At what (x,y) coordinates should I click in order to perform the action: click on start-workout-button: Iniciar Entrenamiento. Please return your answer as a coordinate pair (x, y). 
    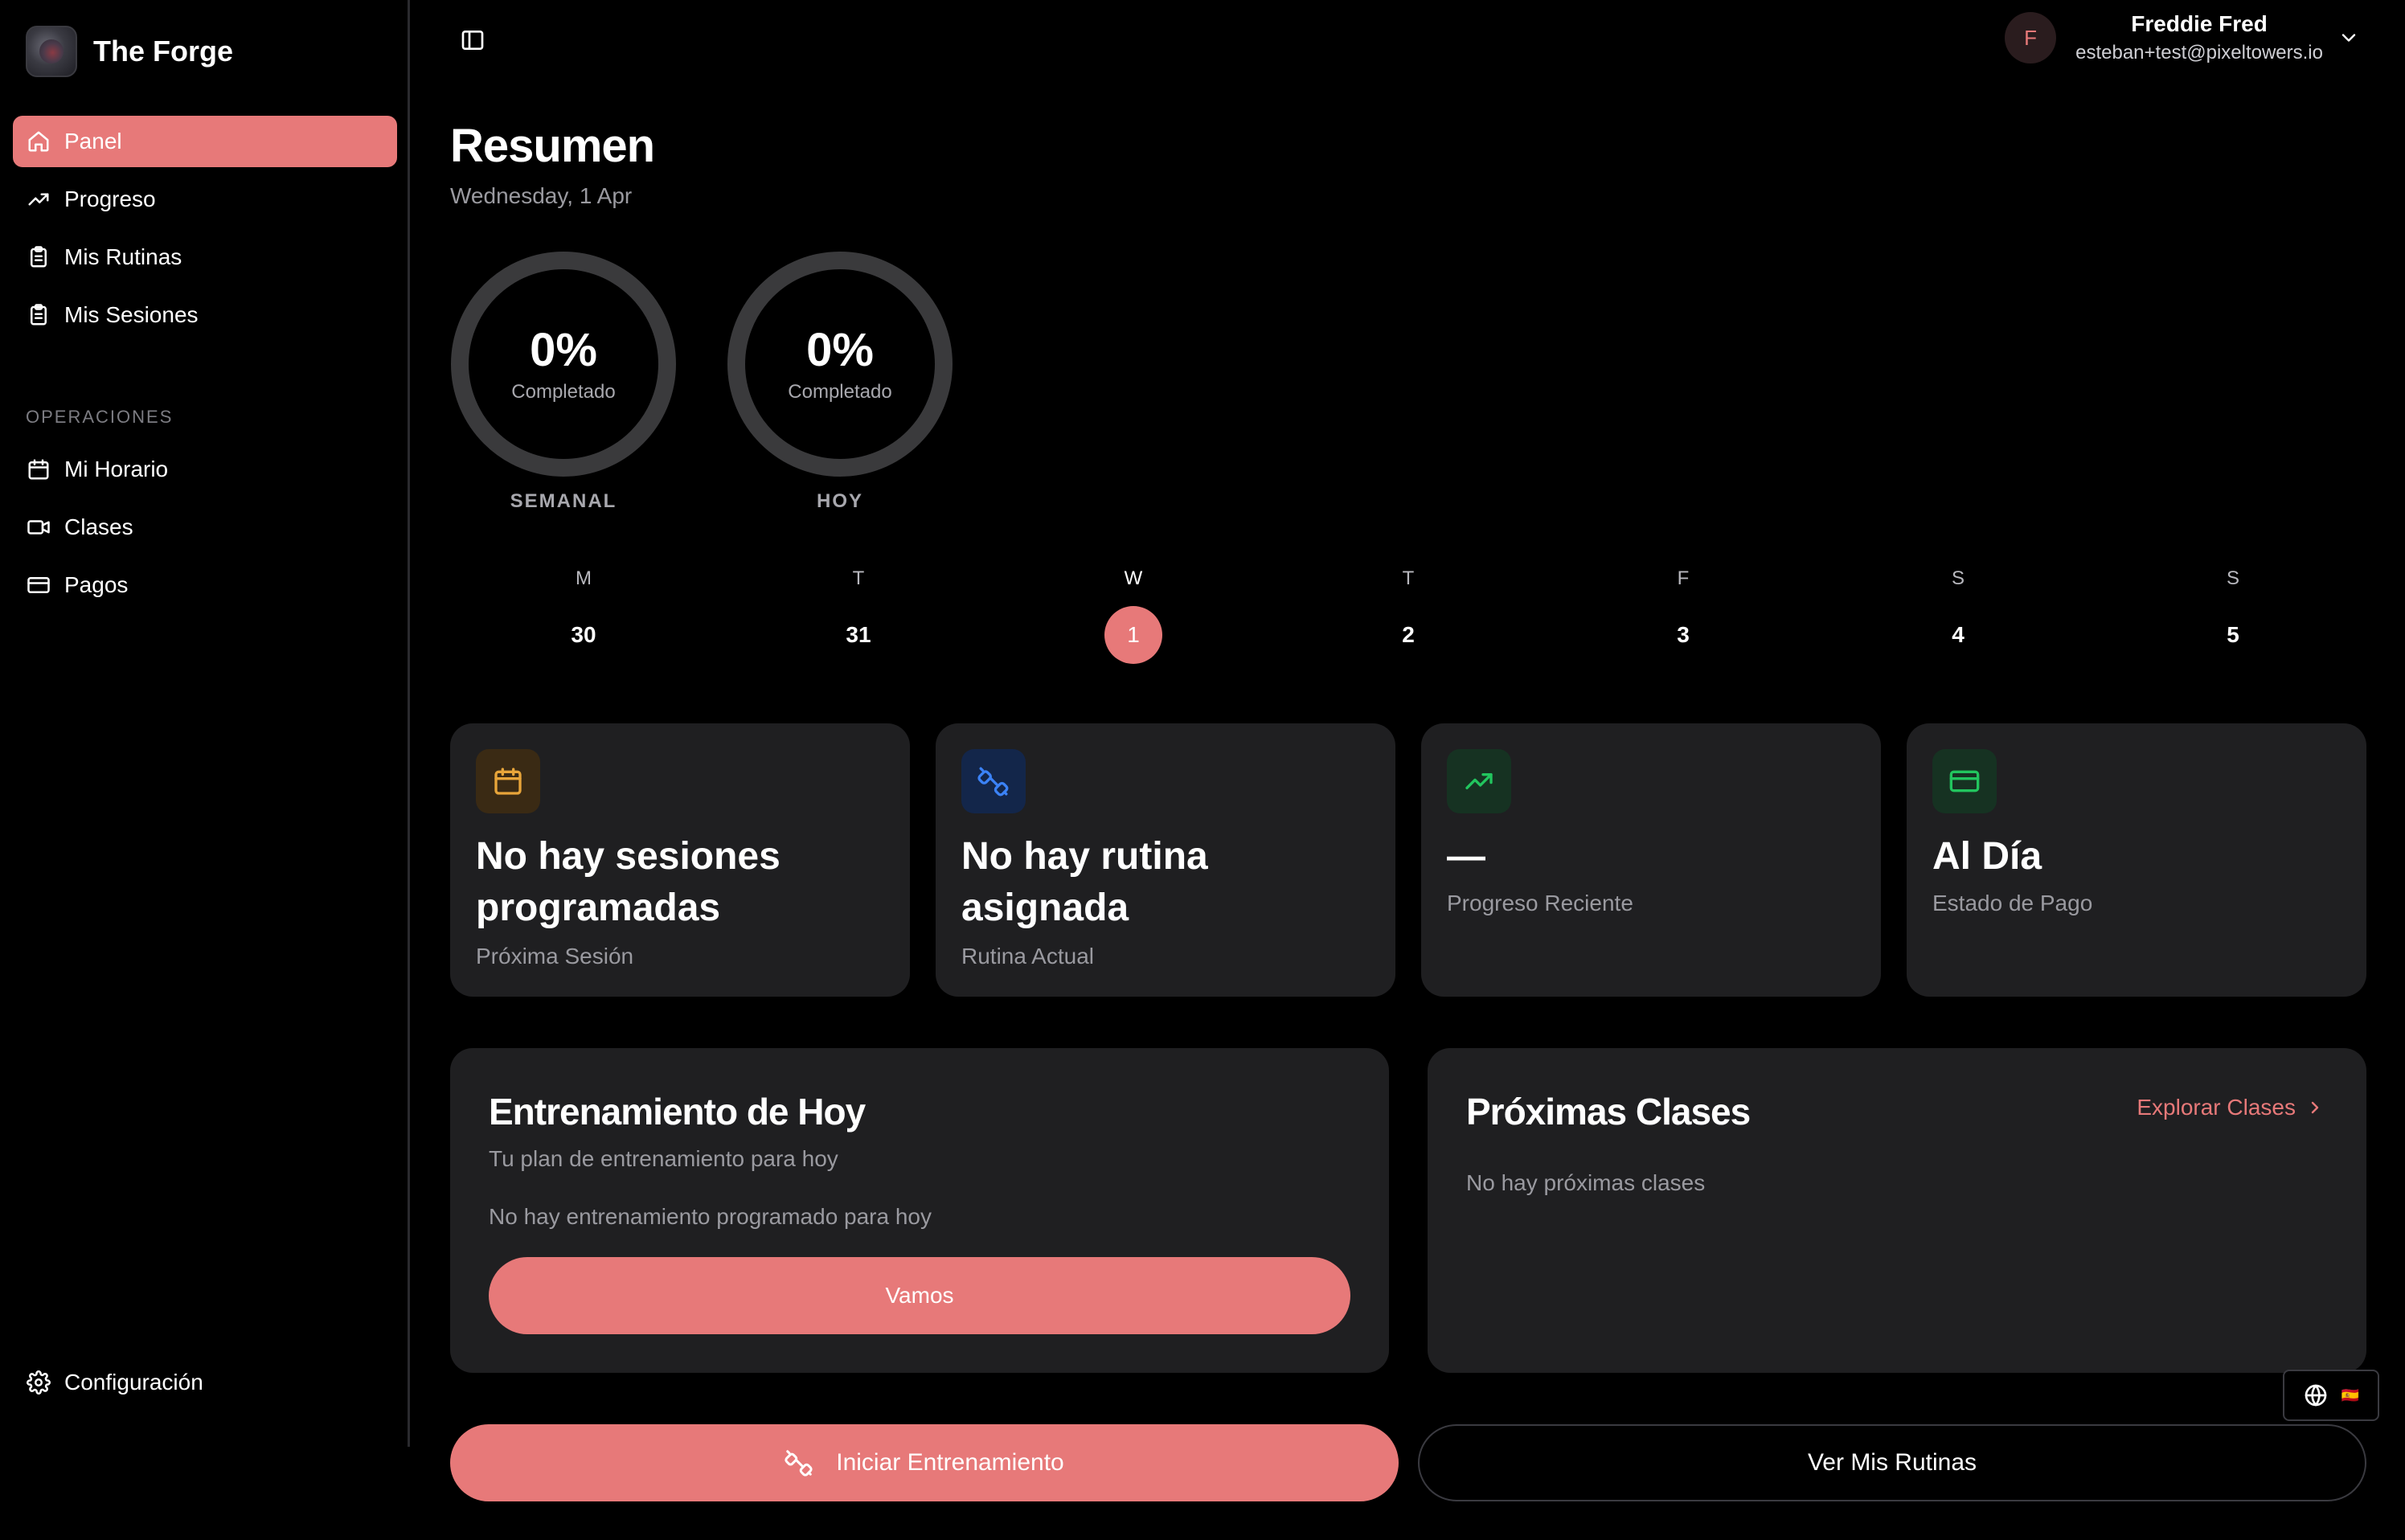
    Looking at the image, I should click on (925, 1463).